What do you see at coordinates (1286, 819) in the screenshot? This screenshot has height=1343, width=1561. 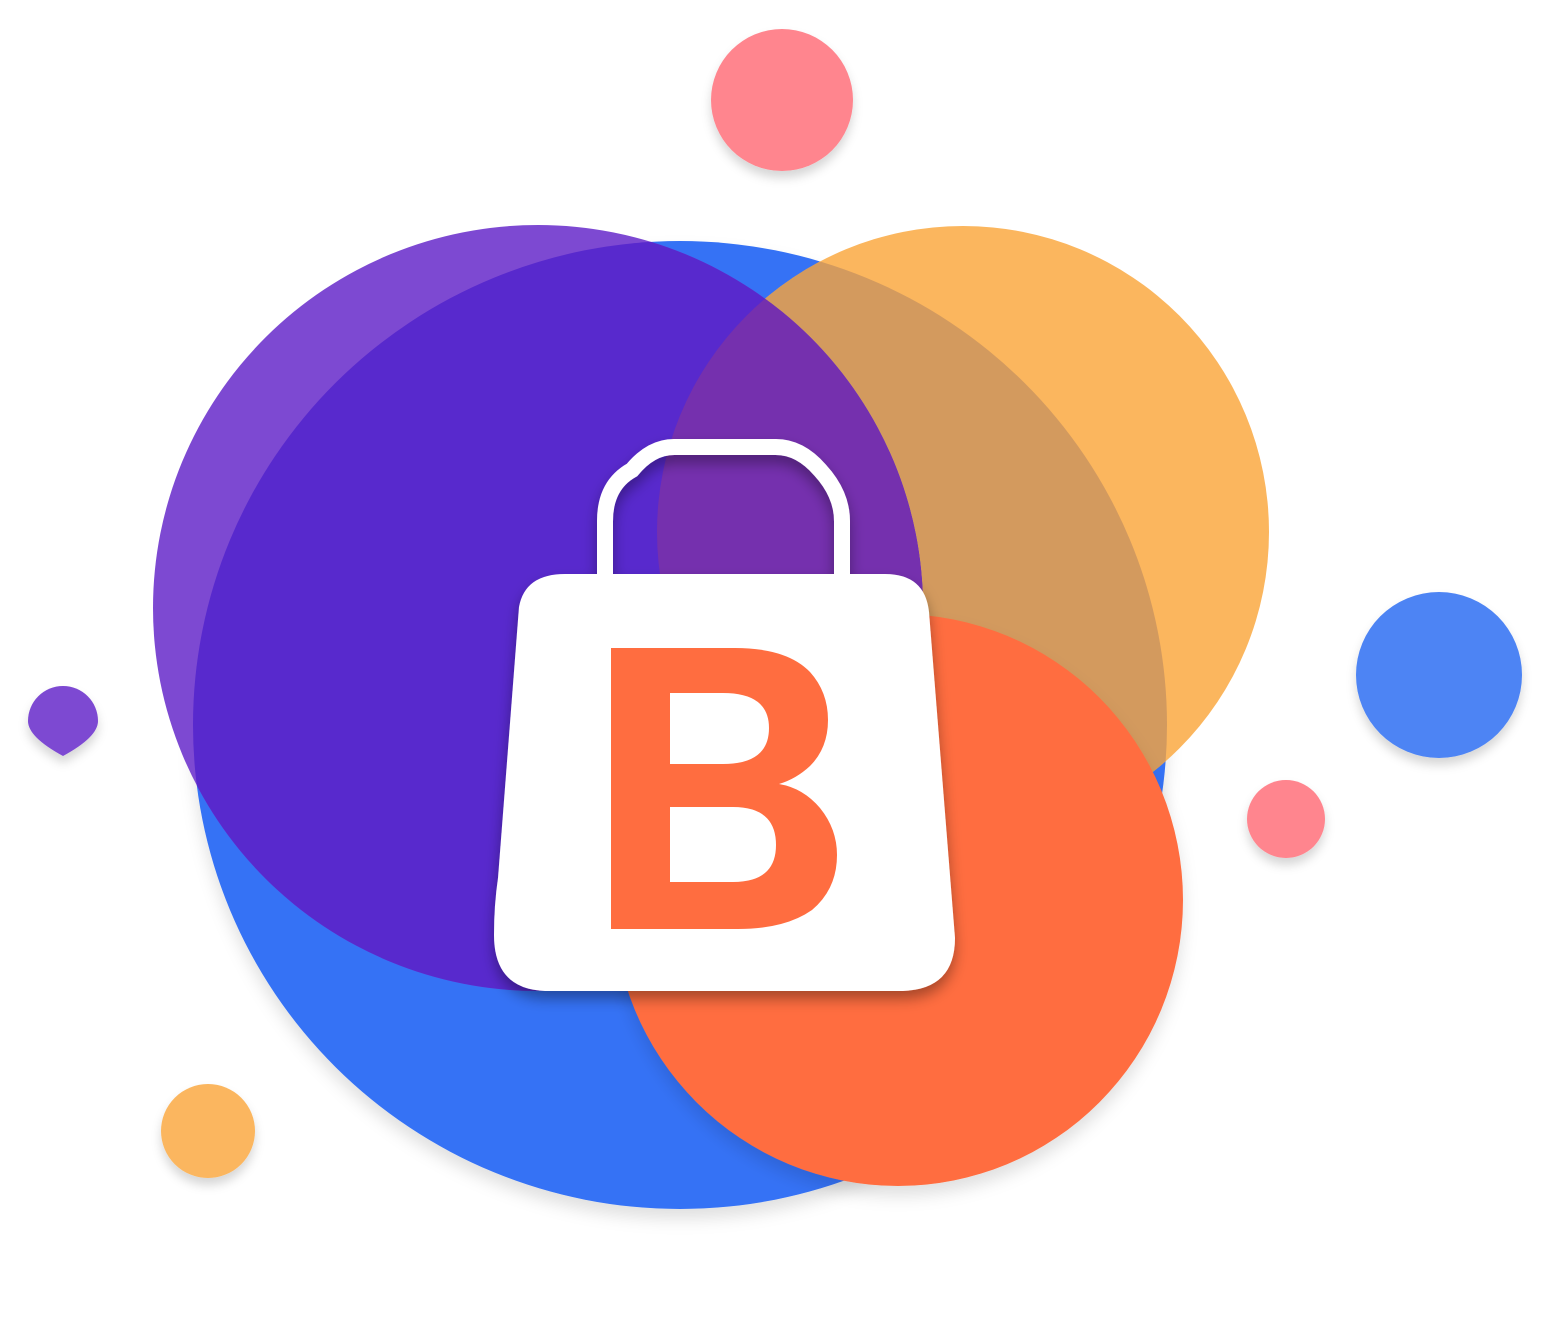 I see `pink-dot-small` at bounding box center [1286, 819].